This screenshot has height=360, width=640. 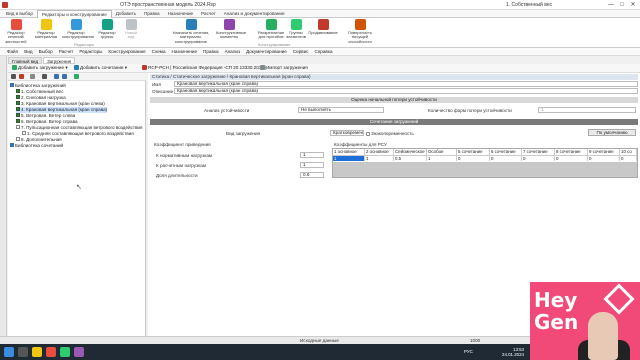 What do you see at coordinates (633, 5) in the screenshot?
I see `close-button: ✕` at bounding box center [633, 5].